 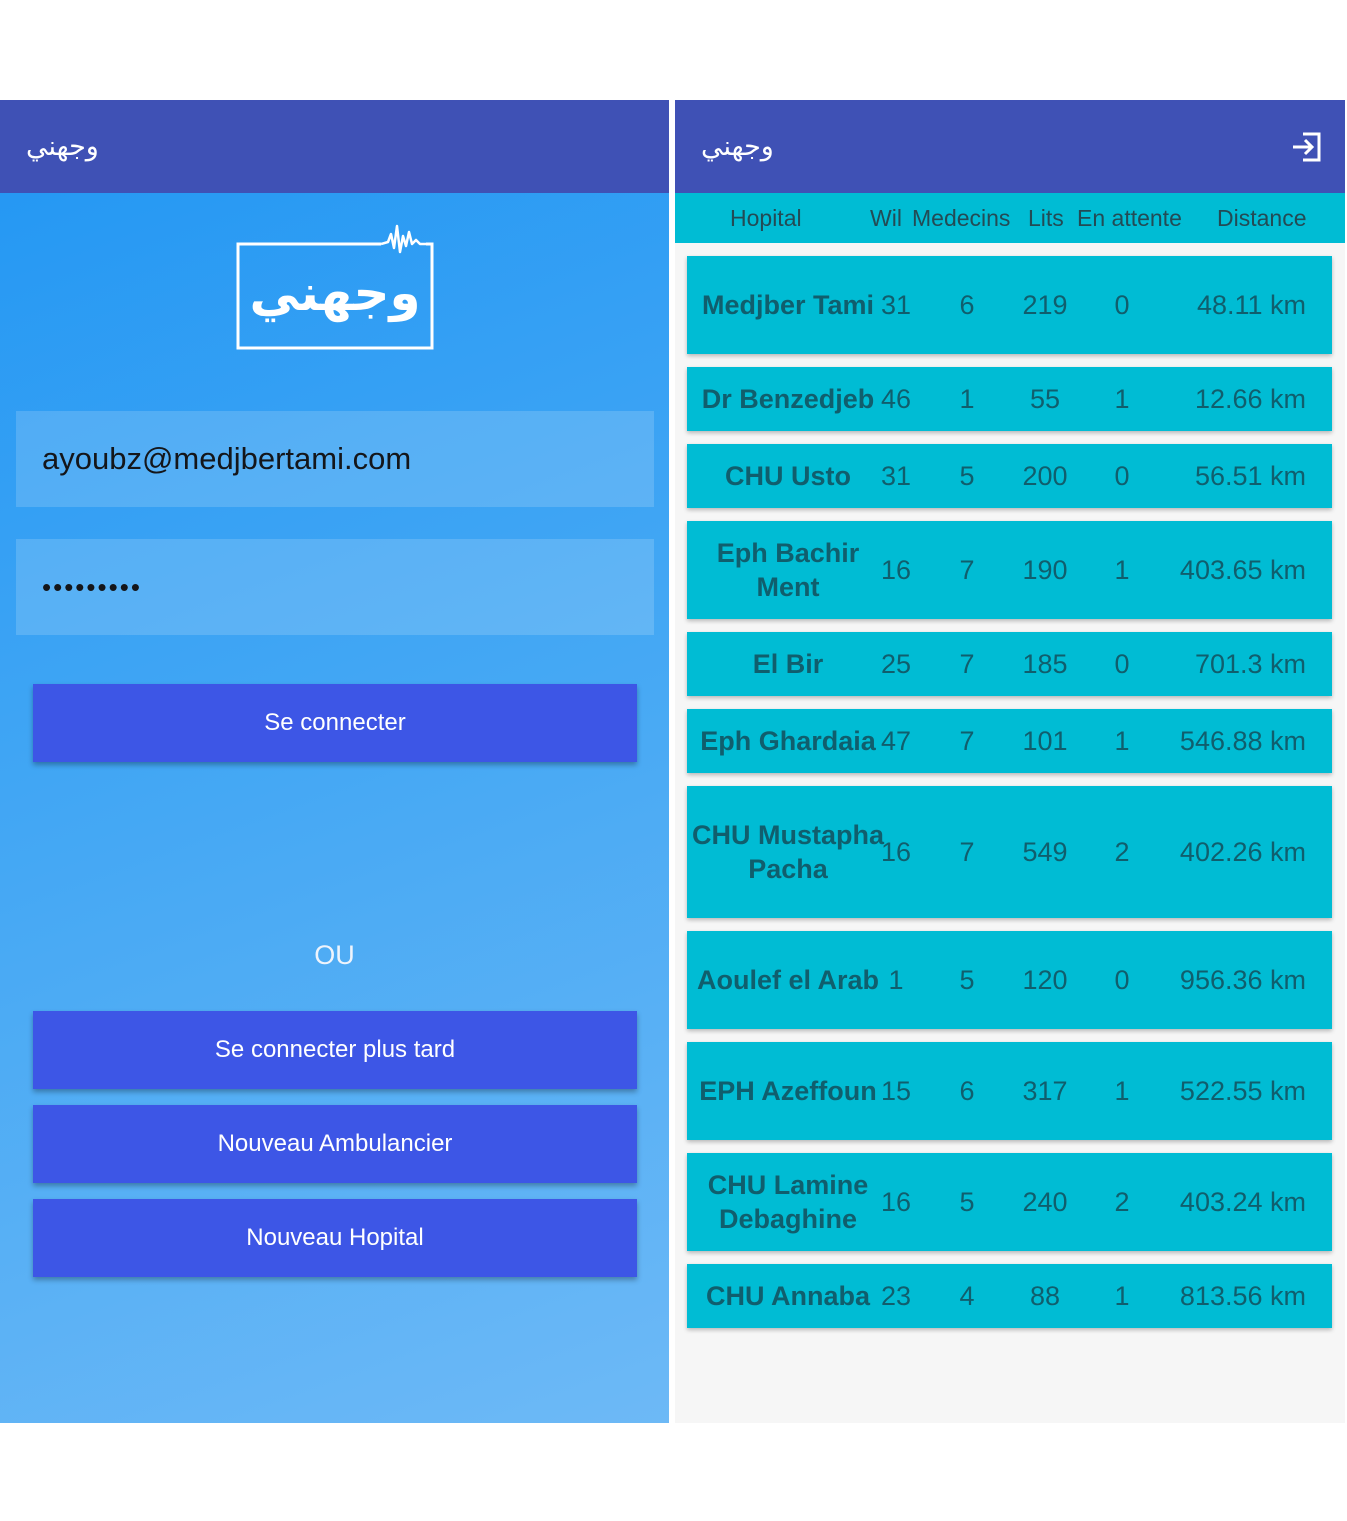 I want to click on header-distance: Distance, so click(x=1262, y=218).